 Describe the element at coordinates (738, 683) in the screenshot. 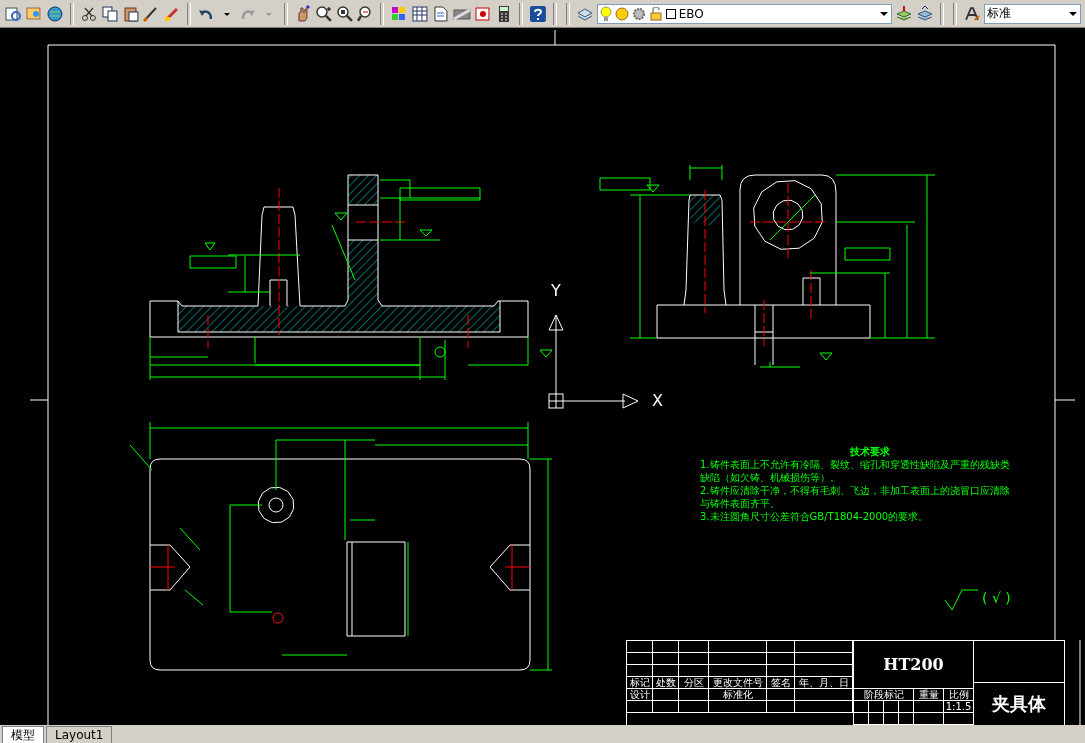

I see `title-block-header: 更改文件号` at that location.